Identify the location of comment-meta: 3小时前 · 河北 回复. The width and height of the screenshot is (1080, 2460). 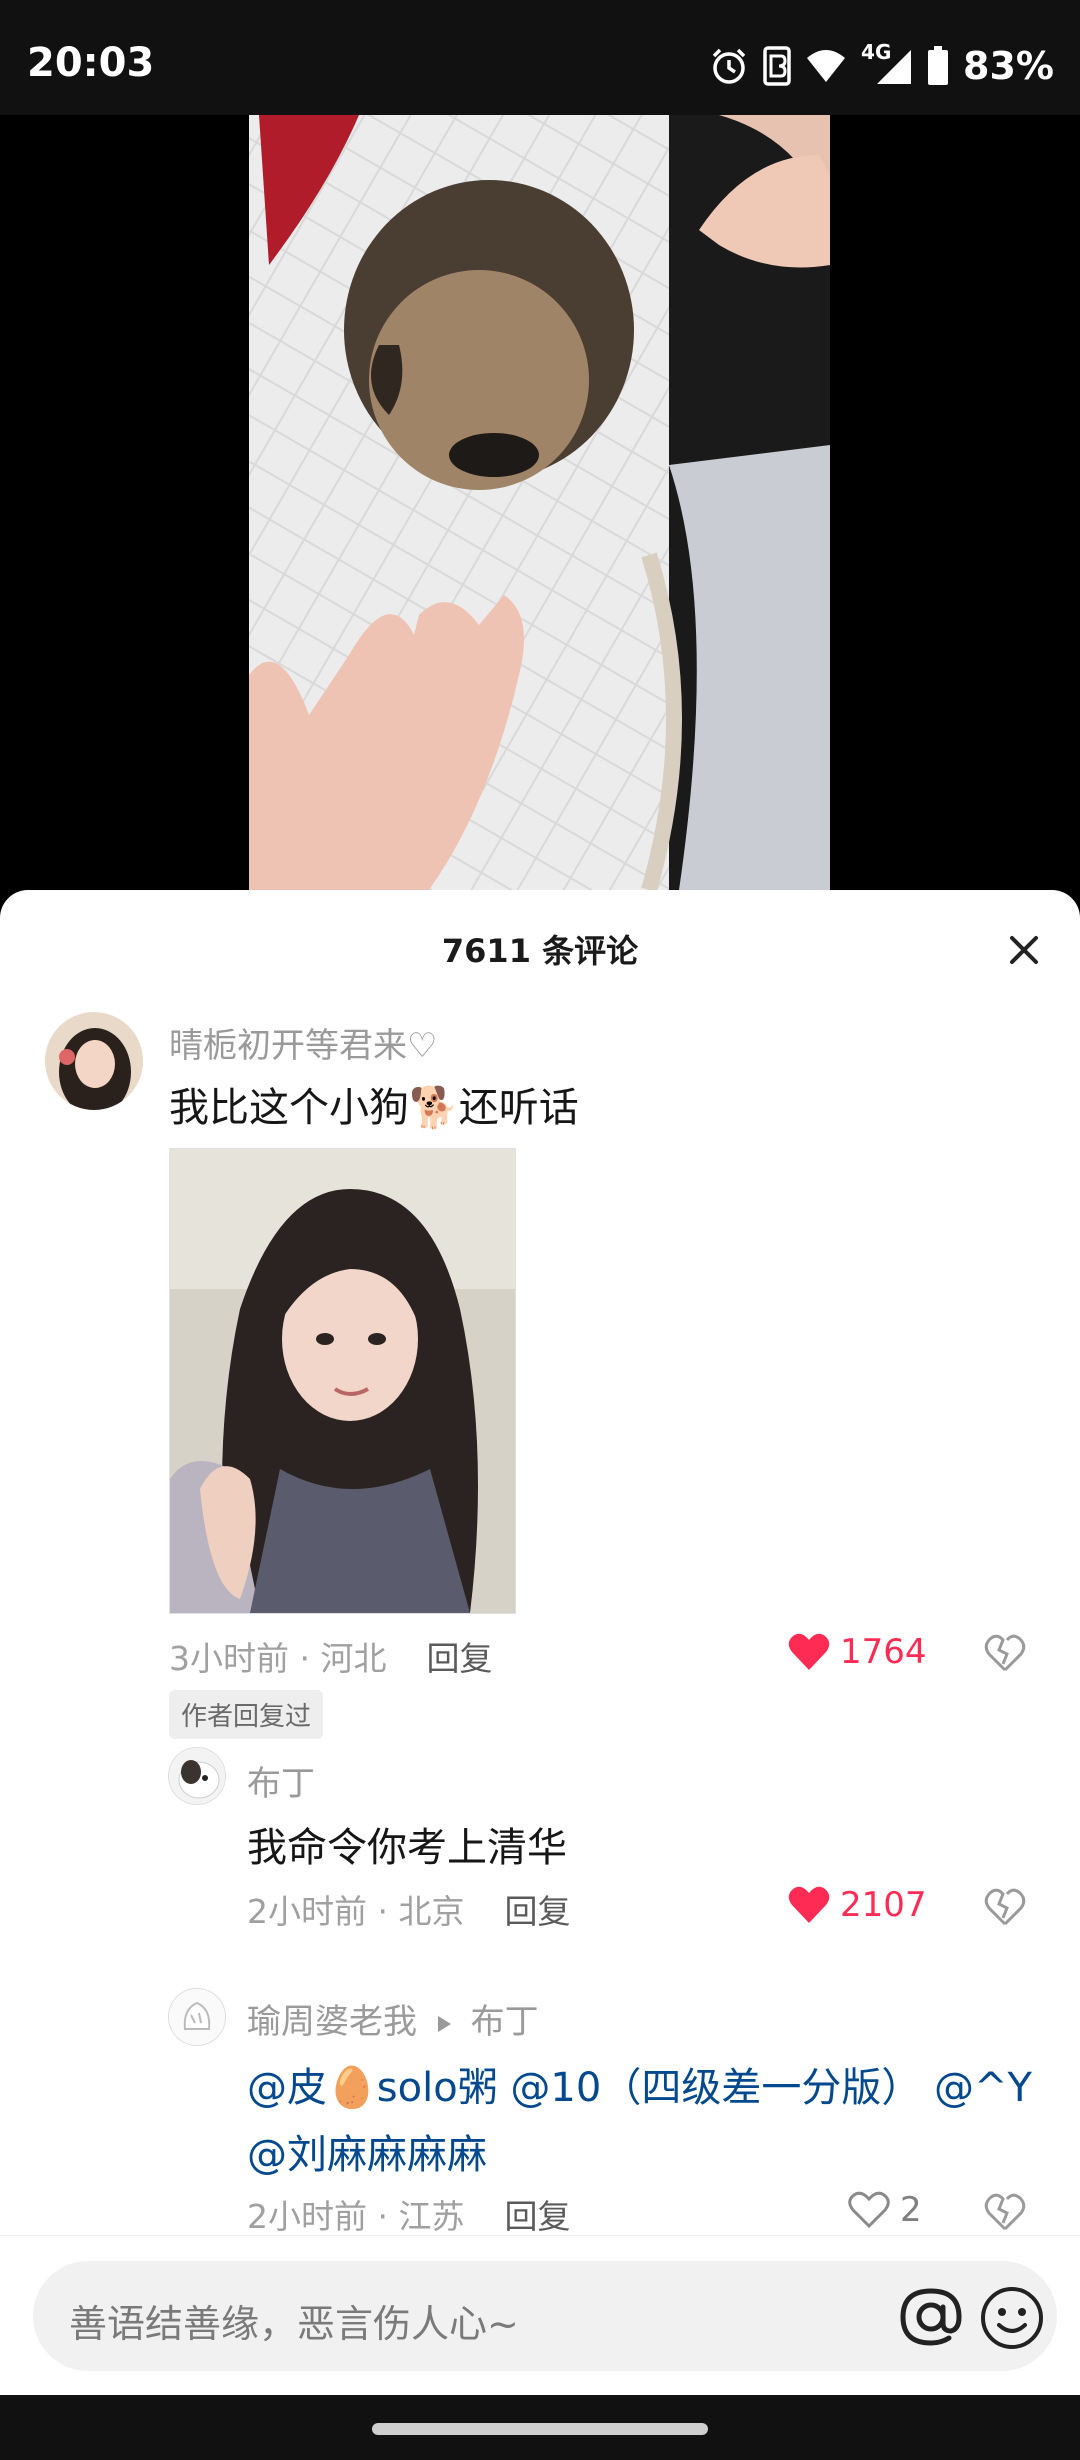
(330, 1656).